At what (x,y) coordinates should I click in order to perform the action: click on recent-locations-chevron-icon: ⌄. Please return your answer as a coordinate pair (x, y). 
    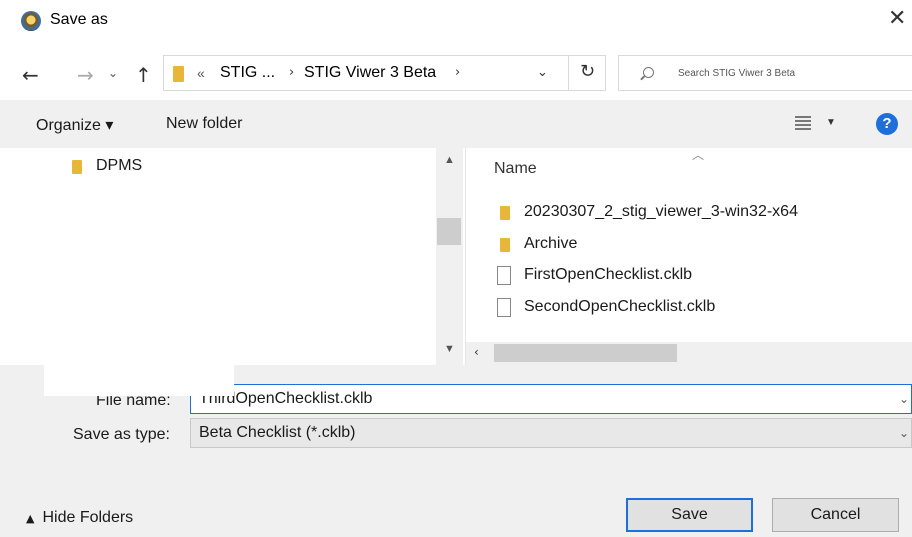
    Looking at the image, I should click on (113, 73).